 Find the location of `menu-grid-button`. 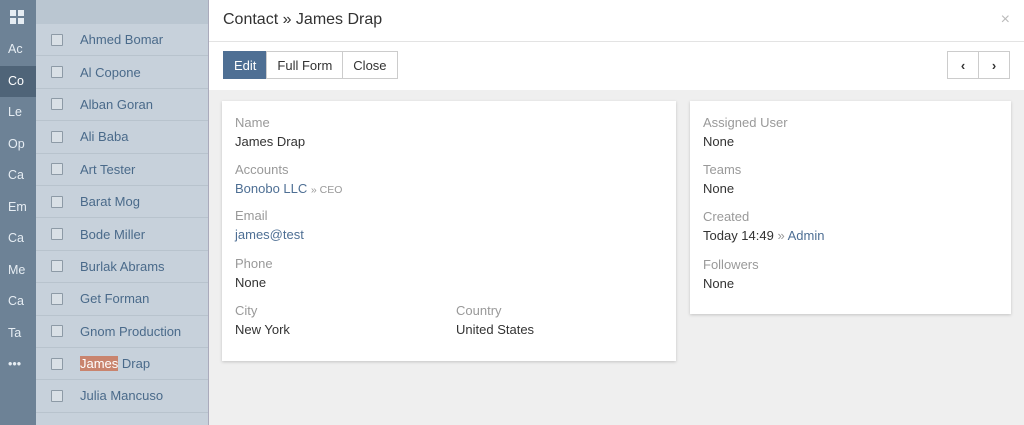

menu-grid-button is located at coordinates (18, 17).